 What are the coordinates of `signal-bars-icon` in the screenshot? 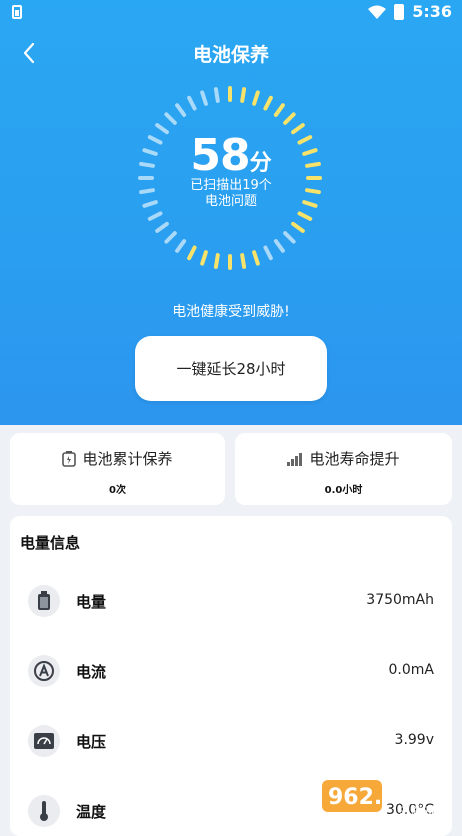 It's located at (295, 459).